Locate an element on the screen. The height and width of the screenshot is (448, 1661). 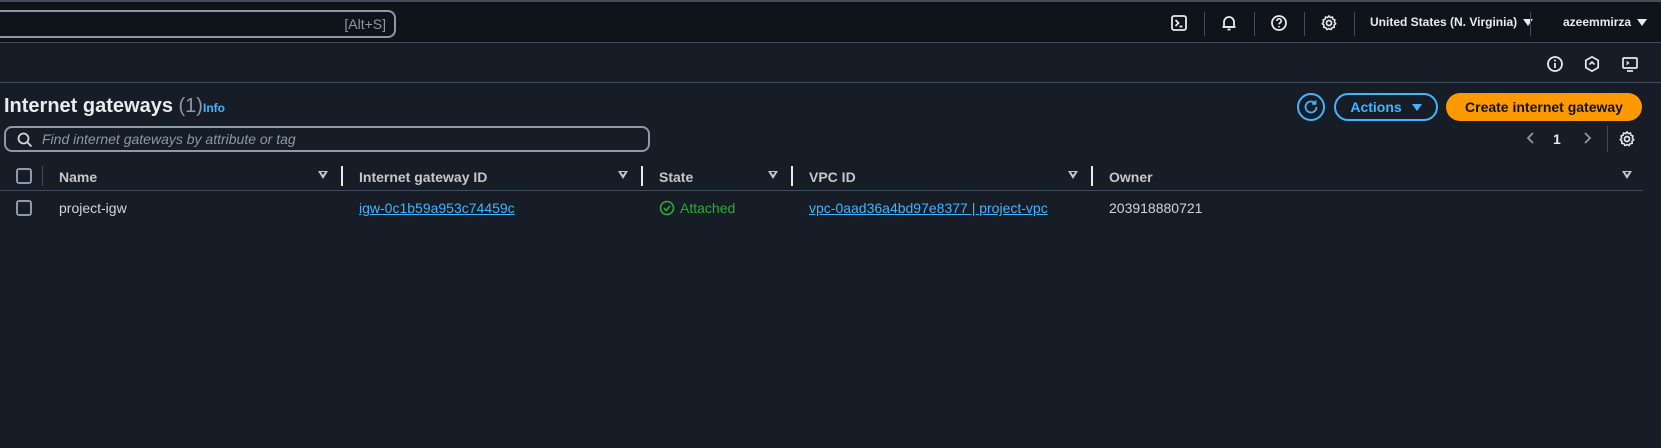
cell-igw-id-link: igw-0c1b59a953c74459c is located at coordinates (437, 208).